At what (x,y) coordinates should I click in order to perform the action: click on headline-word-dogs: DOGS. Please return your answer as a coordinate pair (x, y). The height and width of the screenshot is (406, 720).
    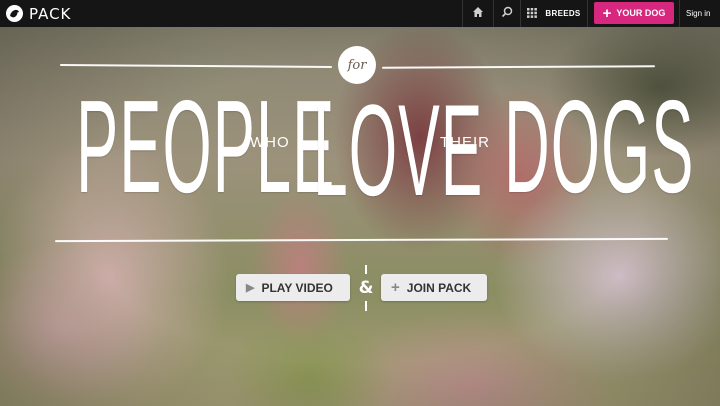
    Looking at the image, I should click on (599, 146).